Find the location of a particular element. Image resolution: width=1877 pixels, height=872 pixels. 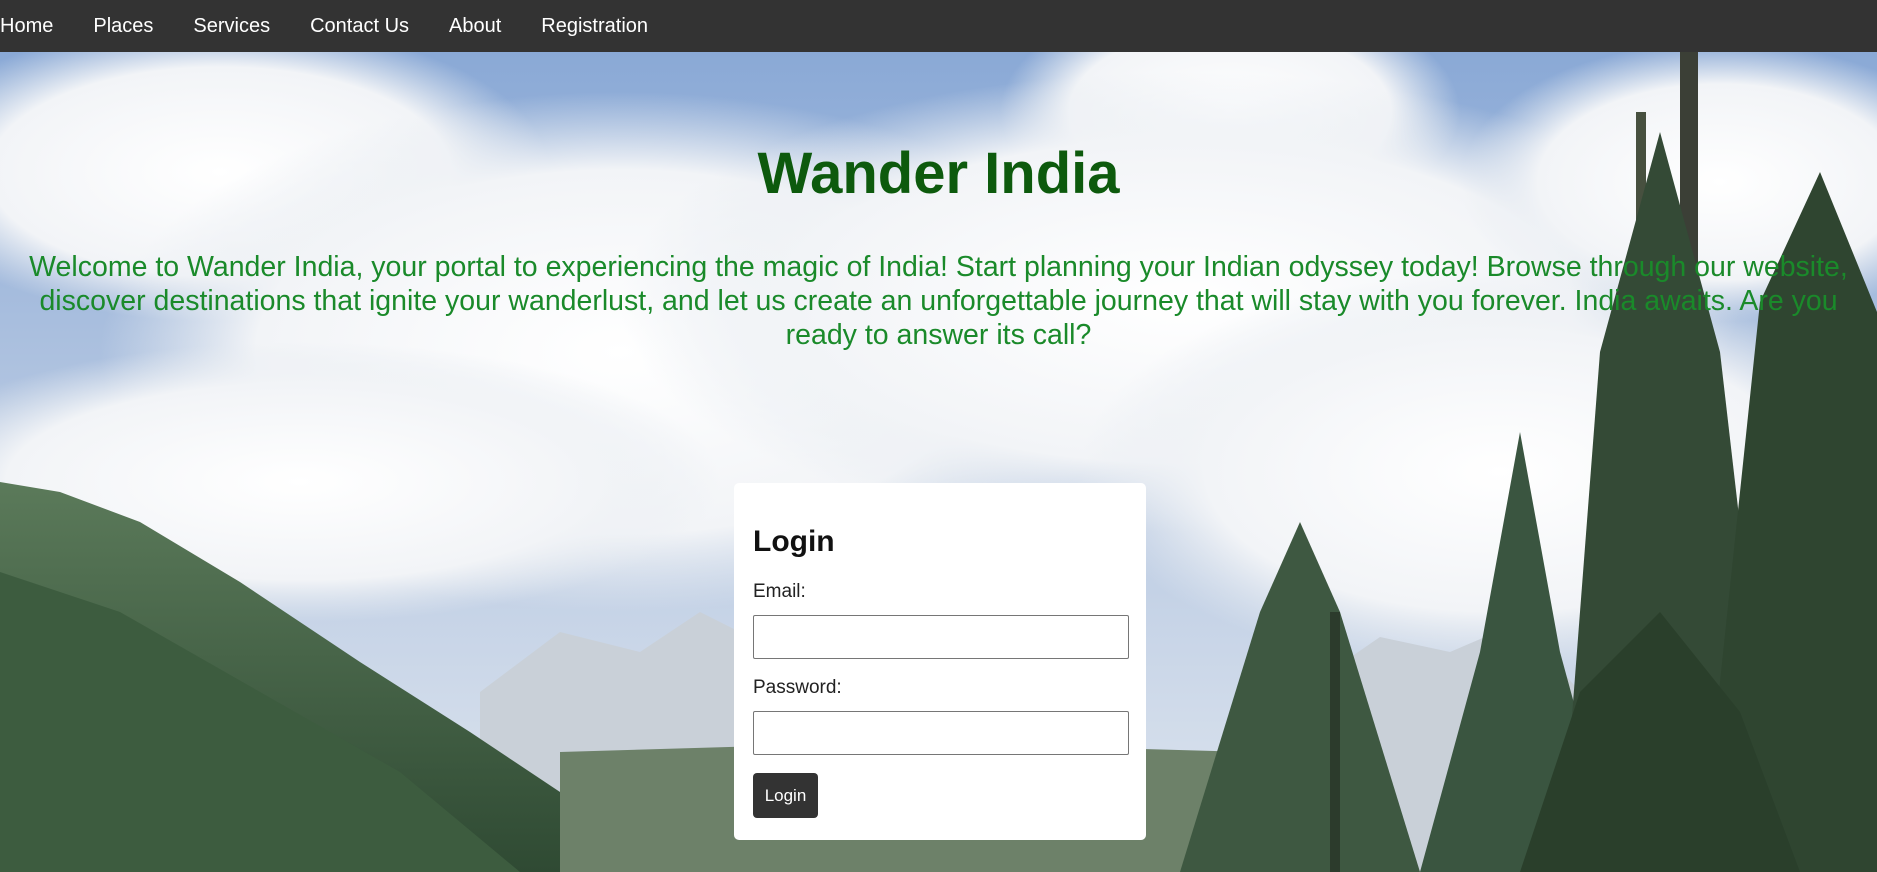

login-card: Login Email: Password: Login is located at coordinates (940, 661).